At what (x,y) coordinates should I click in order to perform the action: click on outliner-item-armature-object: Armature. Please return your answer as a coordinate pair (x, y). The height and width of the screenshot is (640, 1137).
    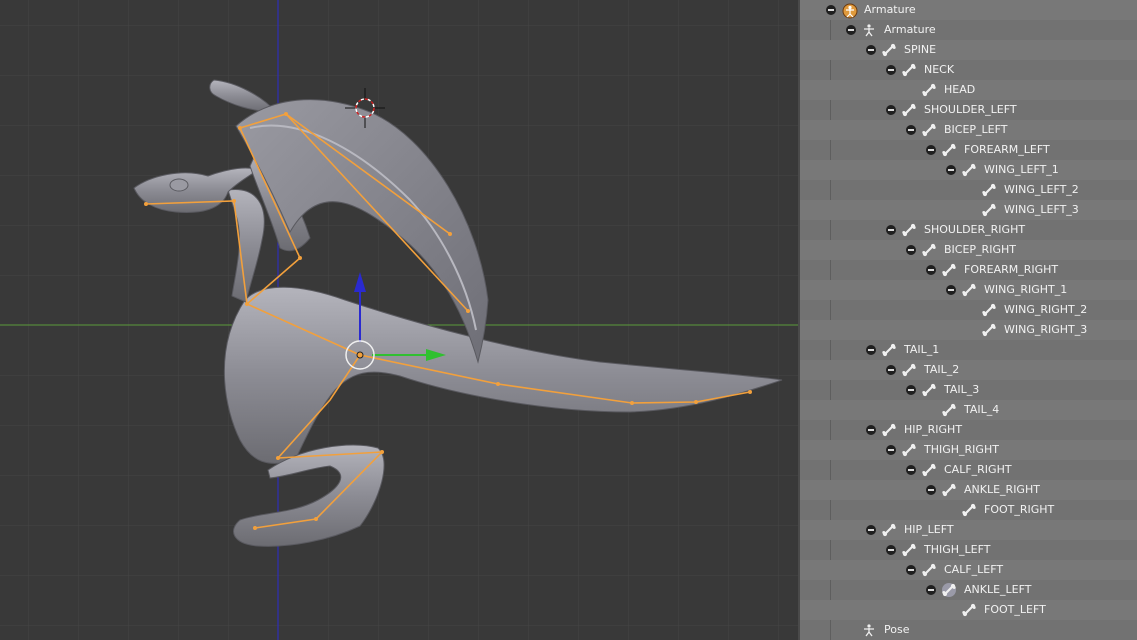
    Looking at the image, I should click on (968, 10).